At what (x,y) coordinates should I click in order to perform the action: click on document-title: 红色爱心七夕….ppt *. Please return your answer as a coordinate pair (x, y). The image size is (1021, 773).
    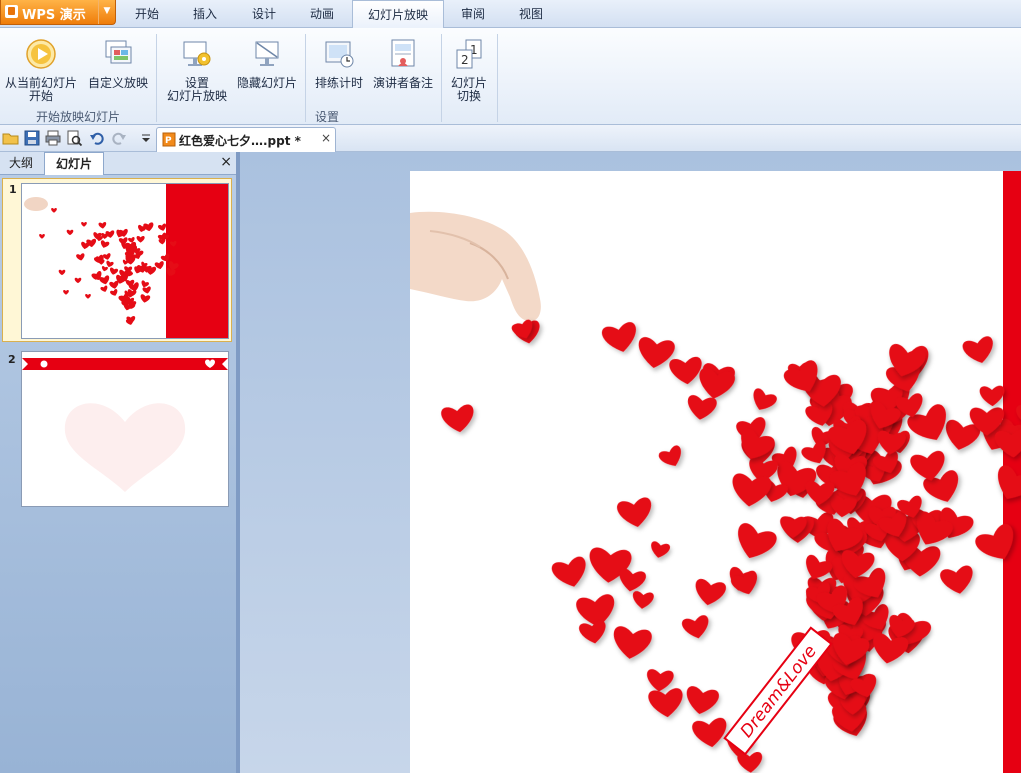
    Looking at the image, I should click on (240, 141).